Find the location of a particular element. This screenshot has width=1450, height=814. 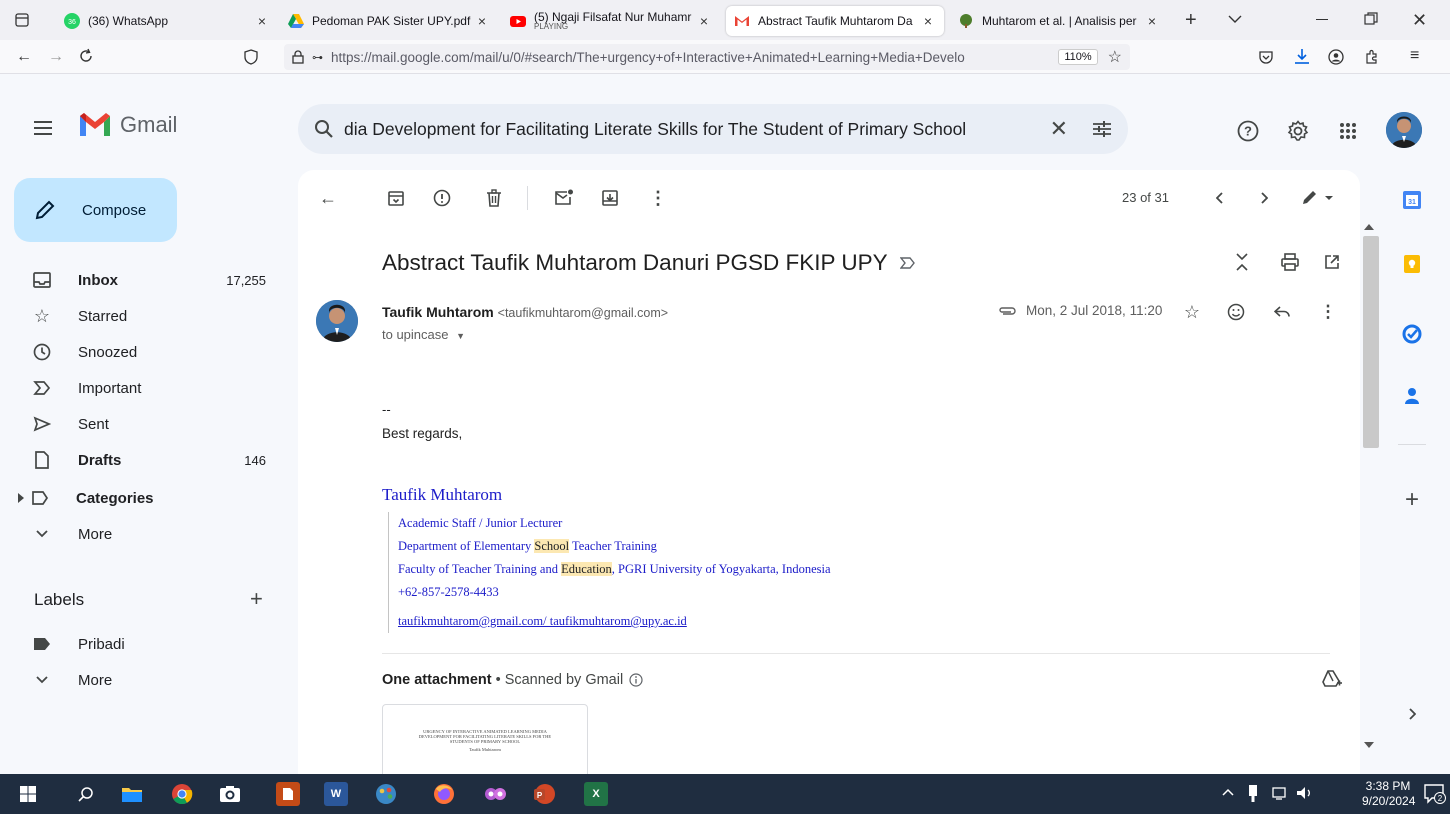

sidebar-item-snoozed: Snoozed is located at coordinates (148, 352).